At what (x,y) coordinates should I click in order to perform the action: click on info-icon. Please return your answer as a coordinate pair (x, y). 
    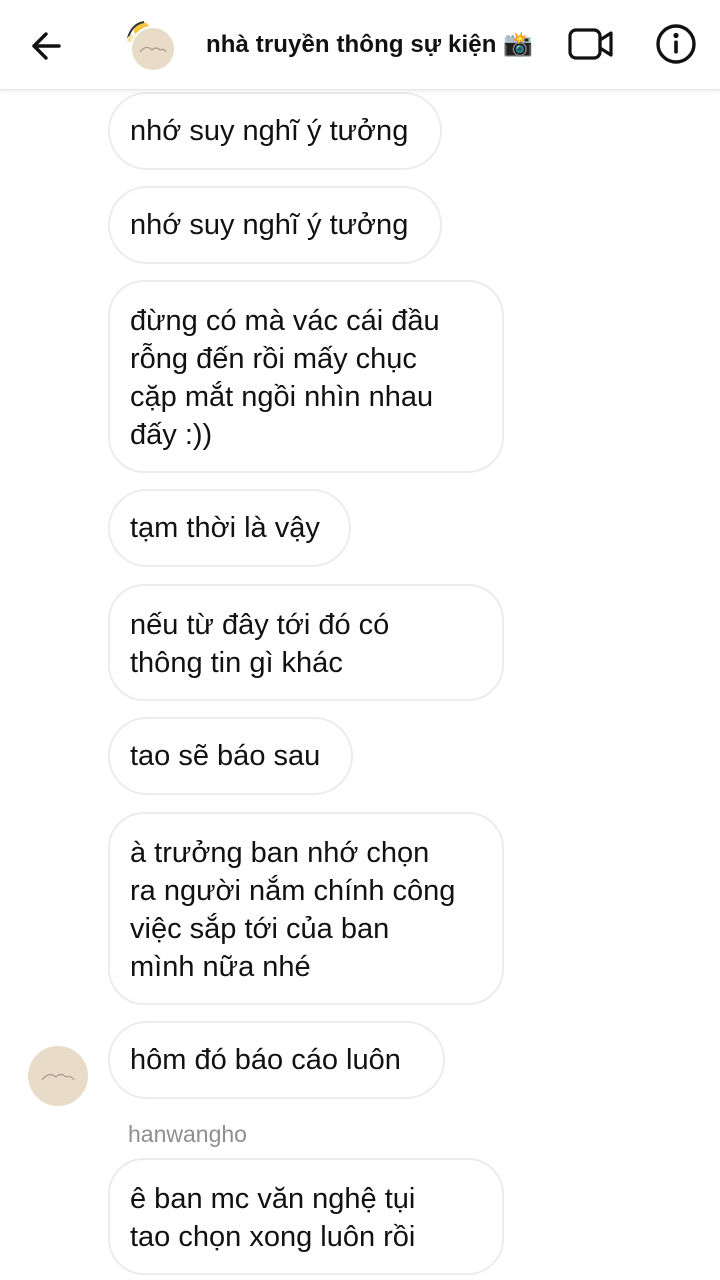
    Looking at the image, I should click on (676, 44).